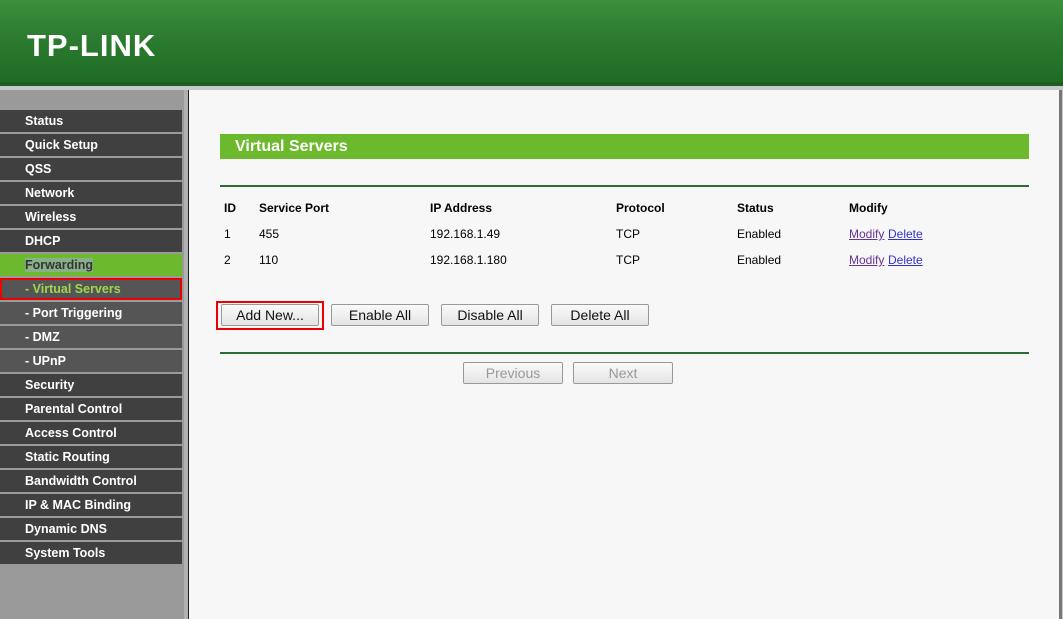 This screenshot has height=619, width=1063. I want to click on row-2-ip: 192.168.1.180, so click(468, 260).